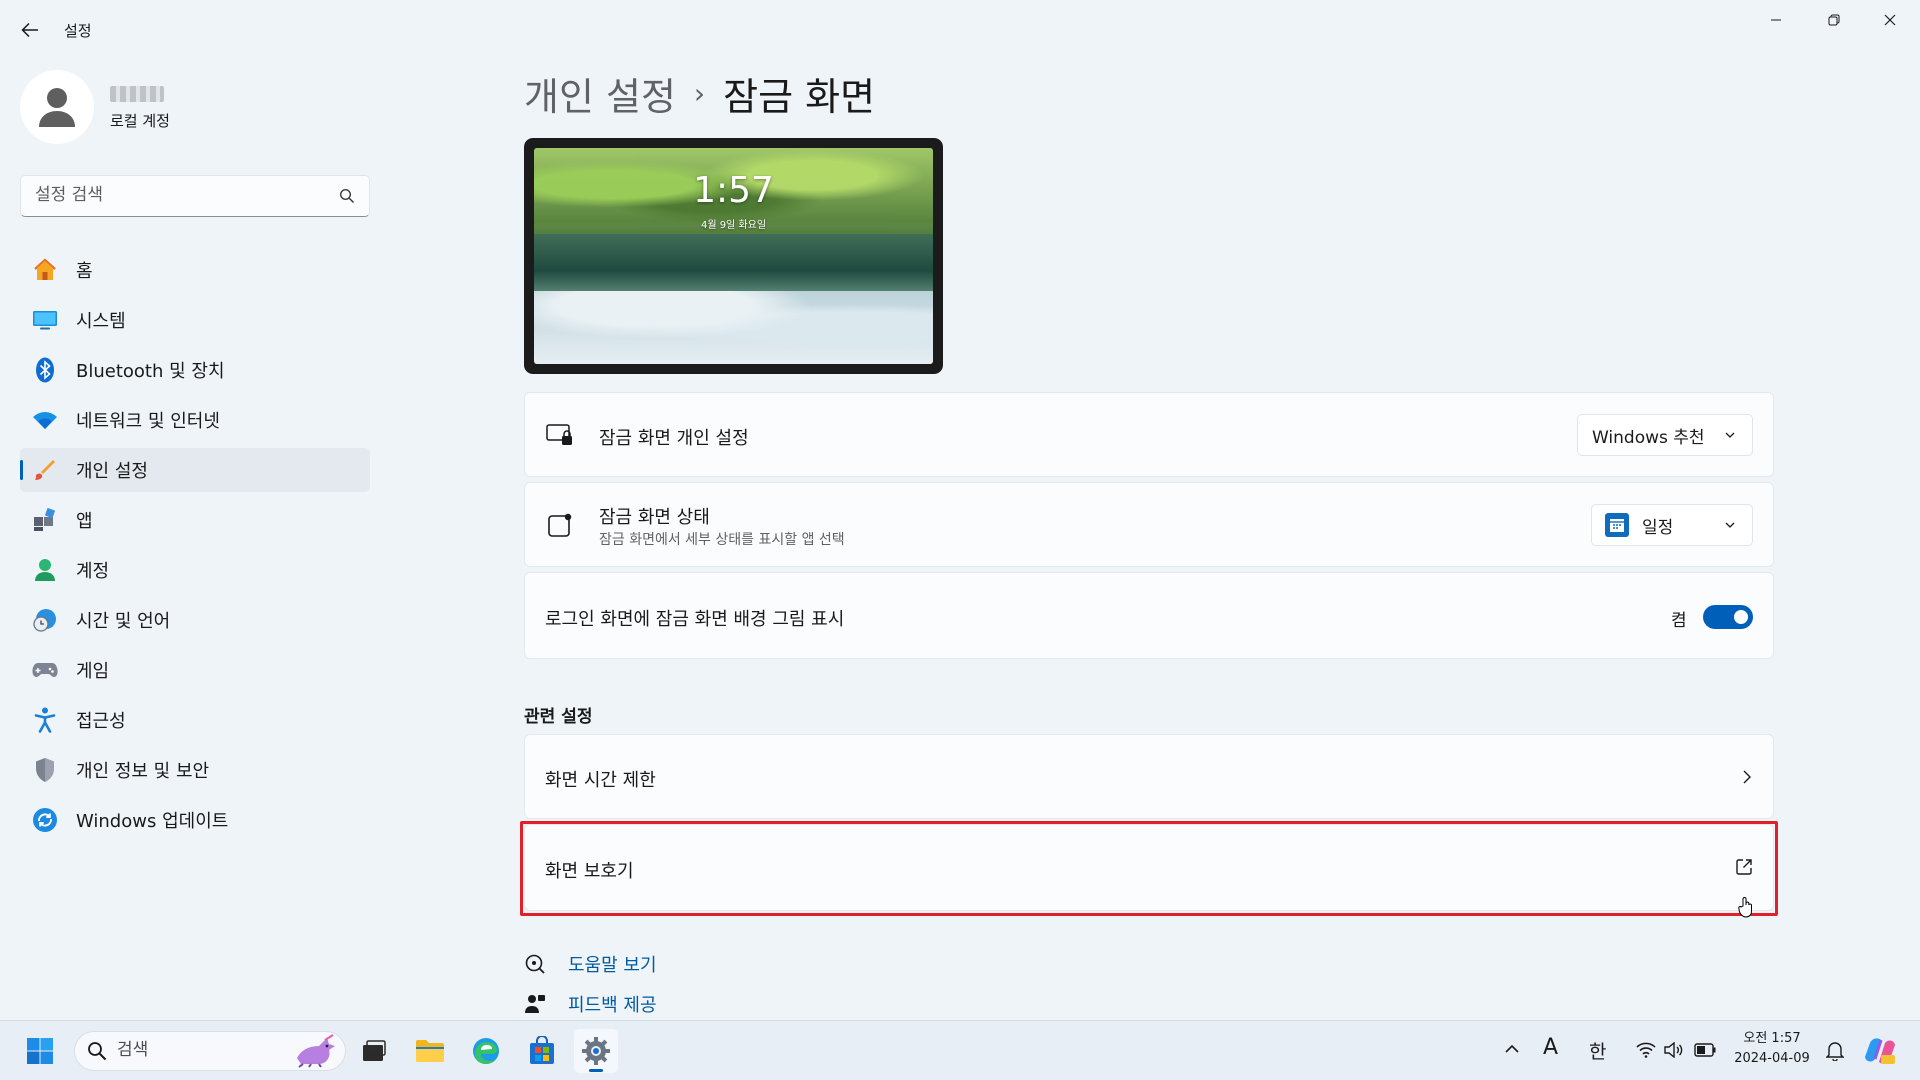  What do you see at coordinates (1665, 435) in the screenshot?
I see `lock-screen-background-dropdown: Windows 추천` at bounding box center [1665, 435].